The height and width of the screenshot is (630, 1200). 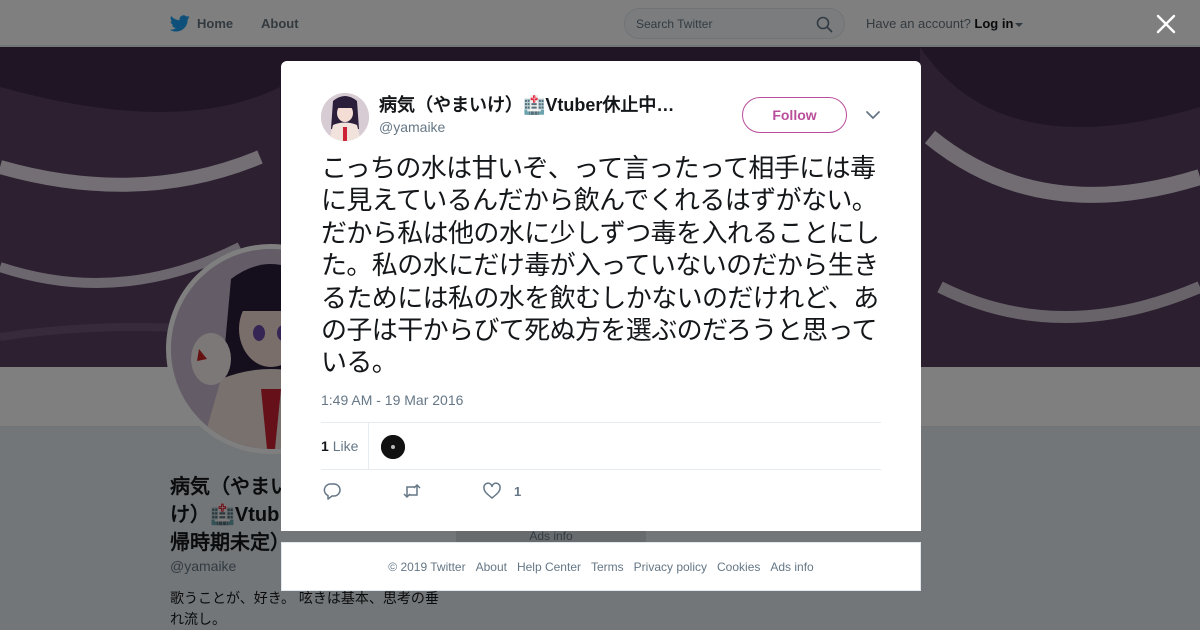 What do you see at coordinates (325, 446) in the screenshot?
I see `like-count: 1` at bounding box center [325, 446].